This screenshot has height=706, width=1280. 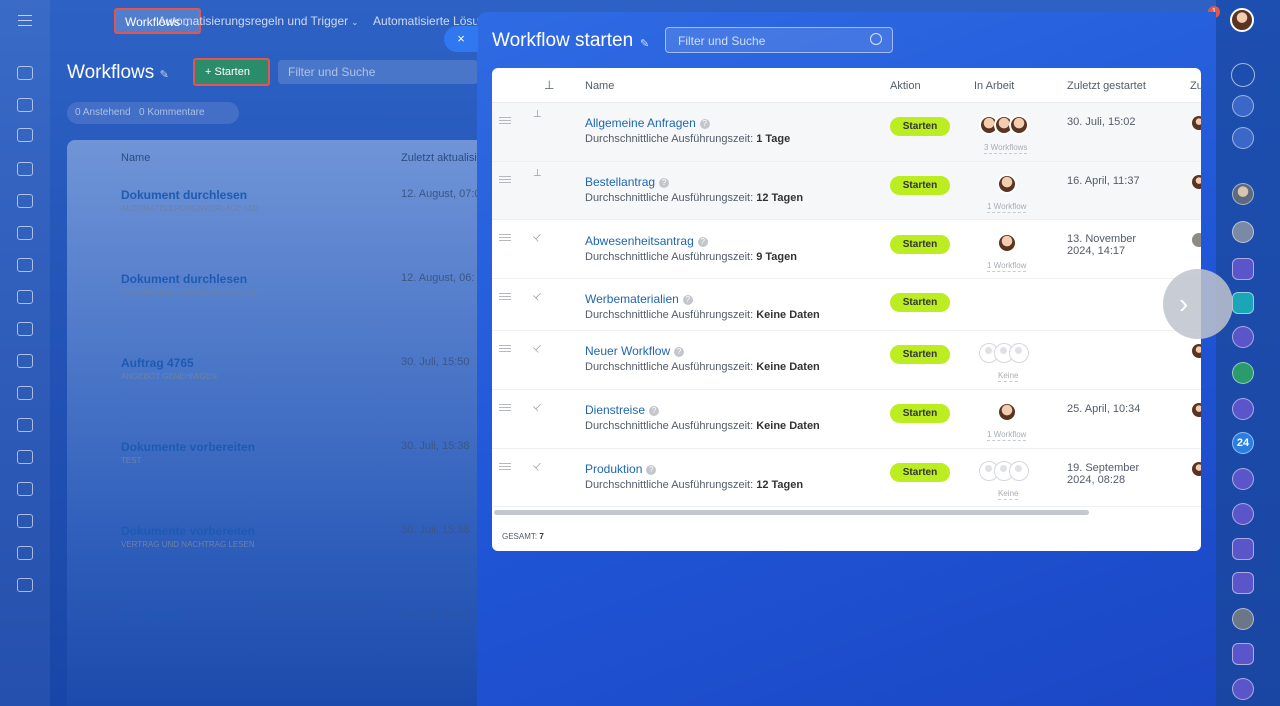 What do you see at coordinates (25, 489) in the screenshot?
I see `pen-icon` at bounding box center [25, 489].